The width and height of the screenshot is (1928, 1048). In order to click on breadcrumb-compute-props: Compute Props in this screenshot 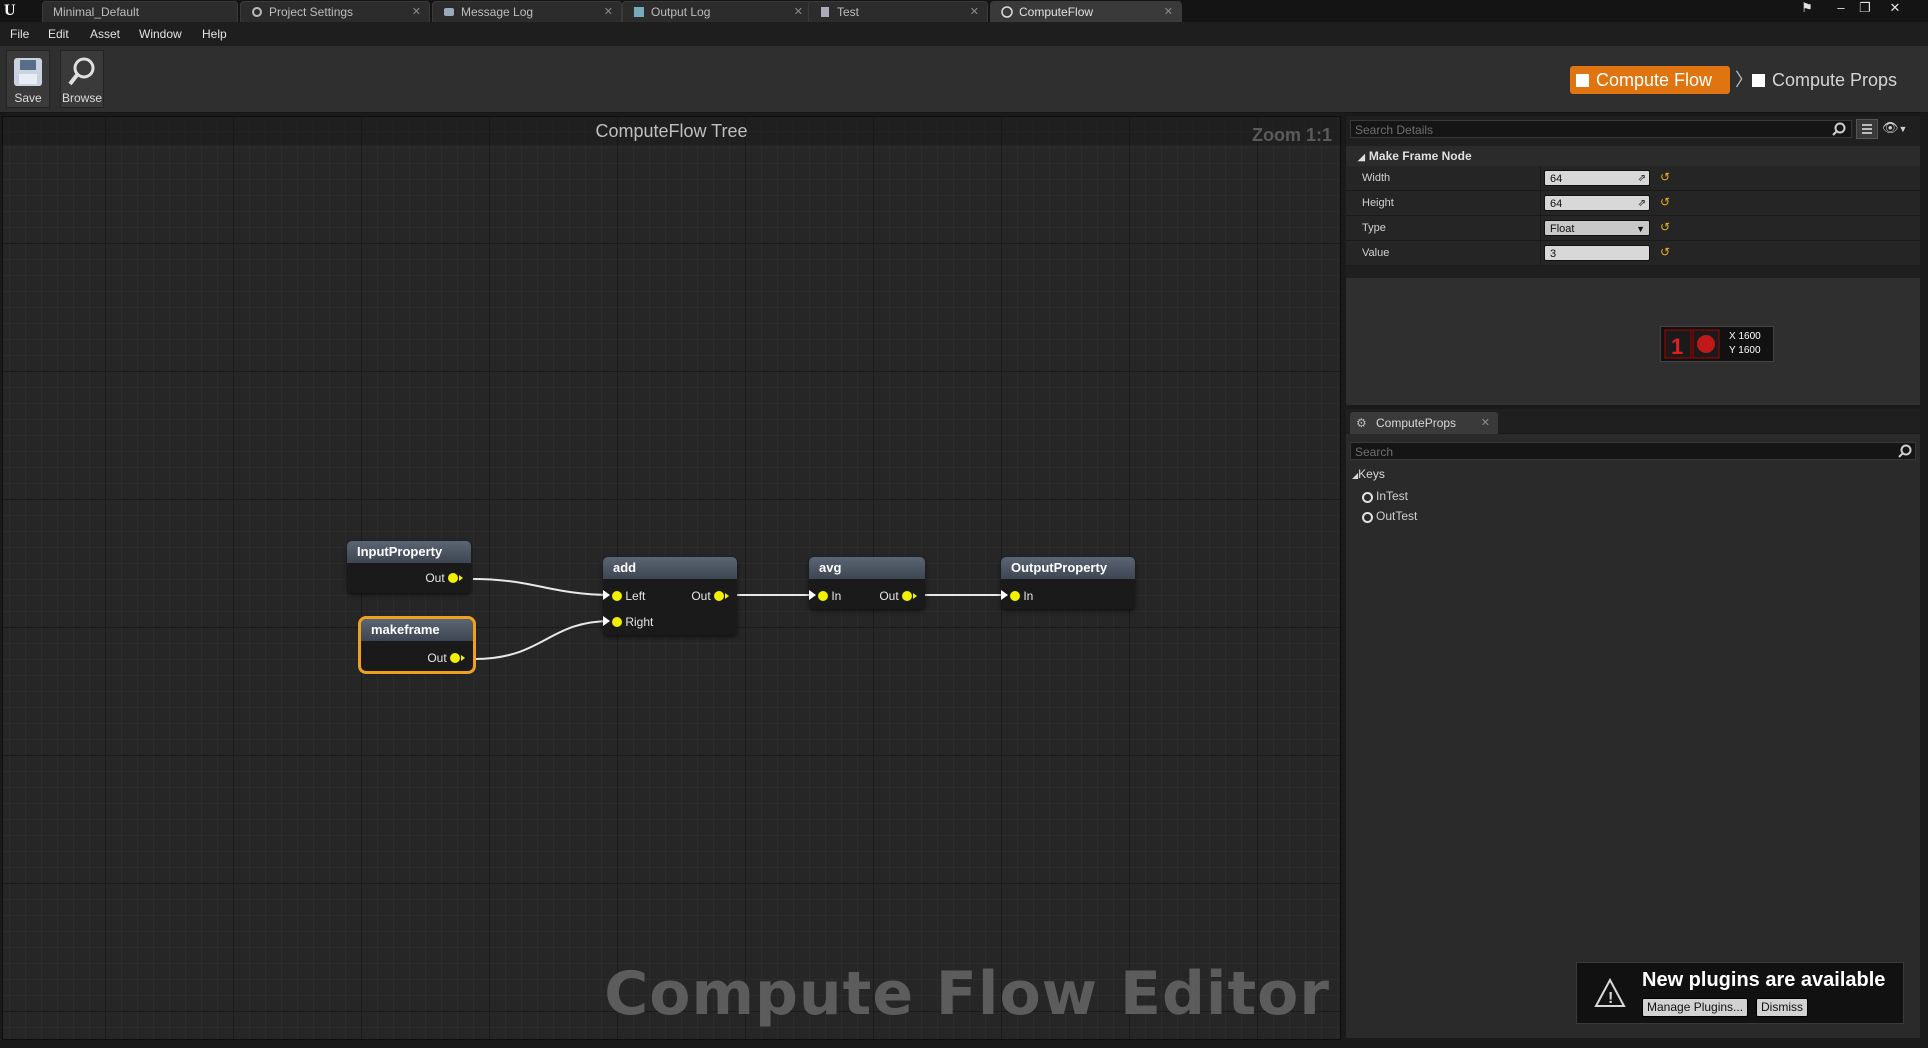, I will do `click(1823, 80)`.